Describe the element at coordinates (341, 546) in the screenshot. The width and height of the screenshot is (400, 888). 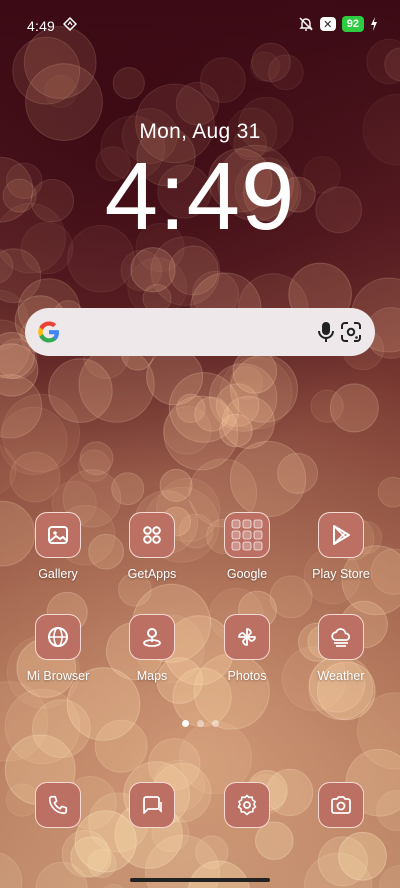
I see `app-play-store: Play Store` at that location.